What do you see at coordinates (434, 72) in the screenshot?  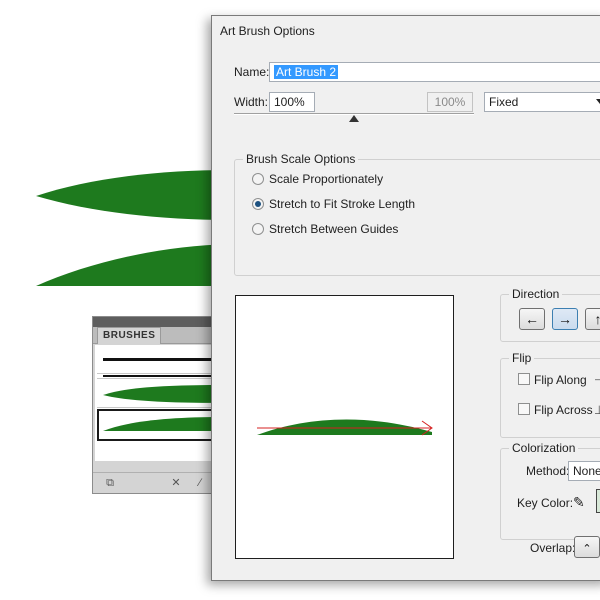 I see `name-input: Art Brush 2` at bounding box center [434, 72].